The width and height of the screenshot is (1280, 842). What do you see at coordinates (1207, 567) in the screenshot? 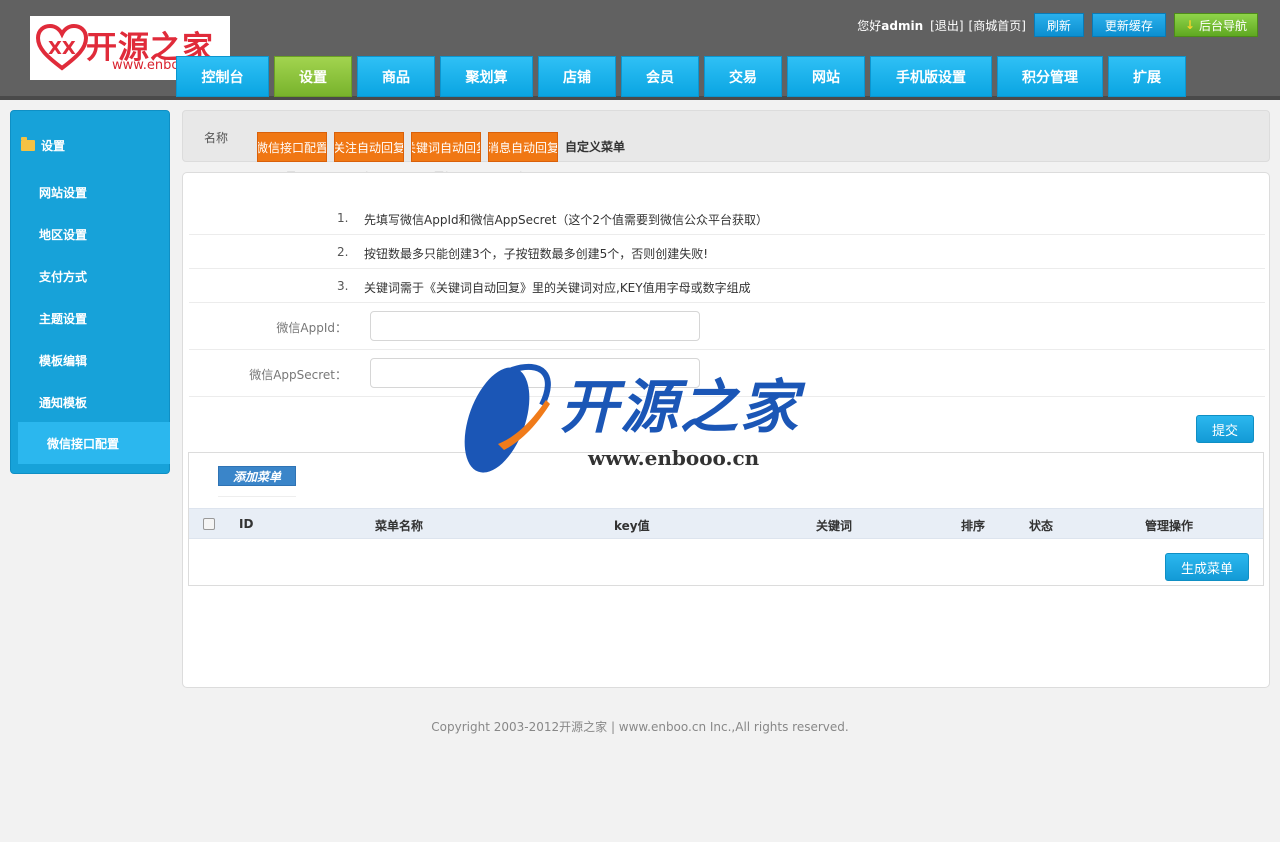
I see `generate-menu-button: 生成菜单` at bounding box center [1207, 567].